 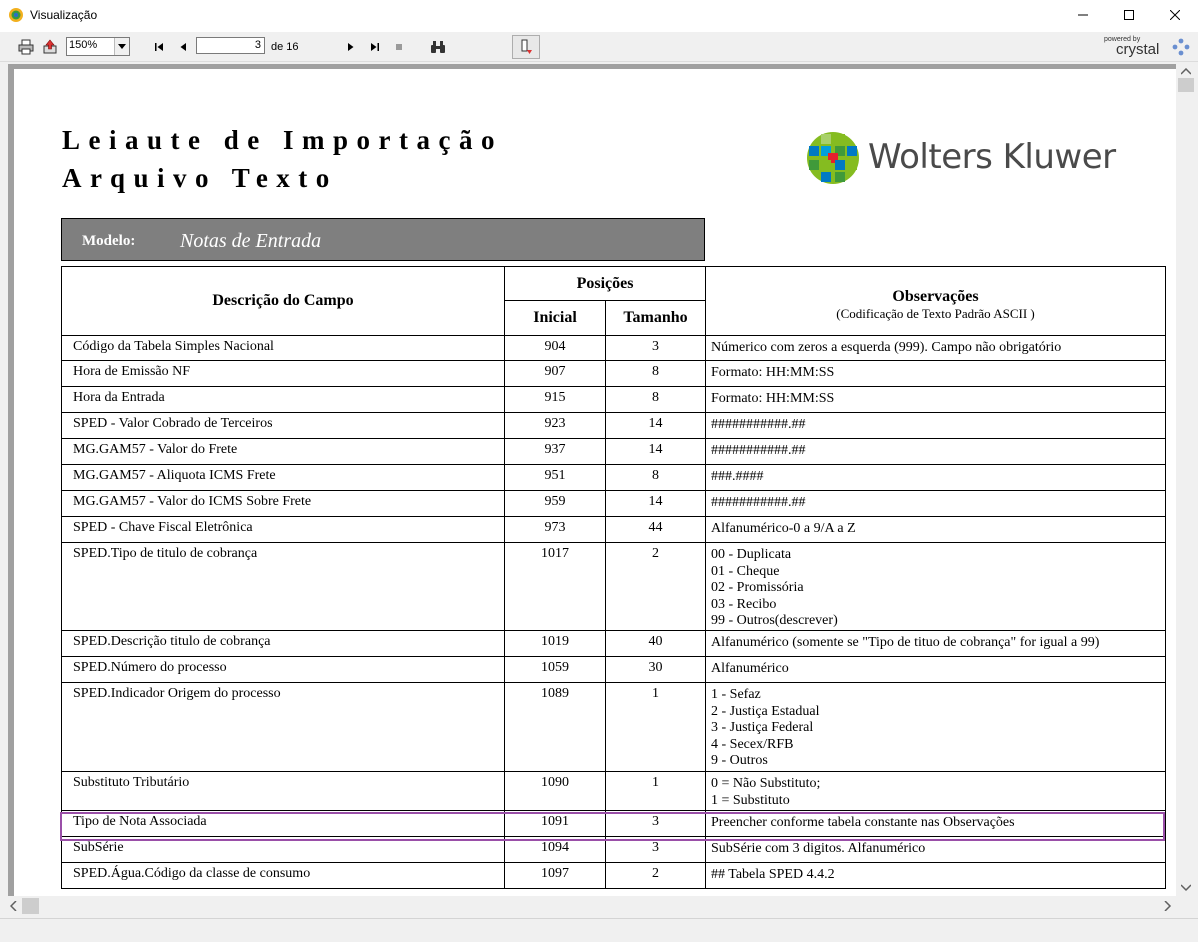 I want to click on first-page-button, so click(x=159, y=47).